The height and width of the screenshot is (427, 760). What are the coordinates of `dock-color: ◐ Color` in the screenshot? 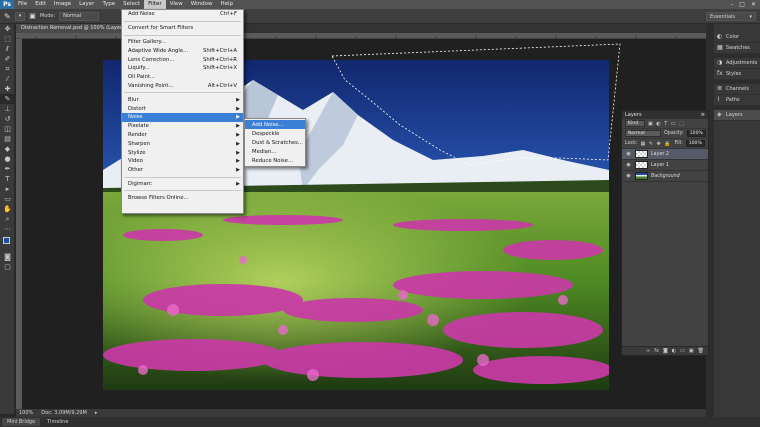 It's located at (737, 37).